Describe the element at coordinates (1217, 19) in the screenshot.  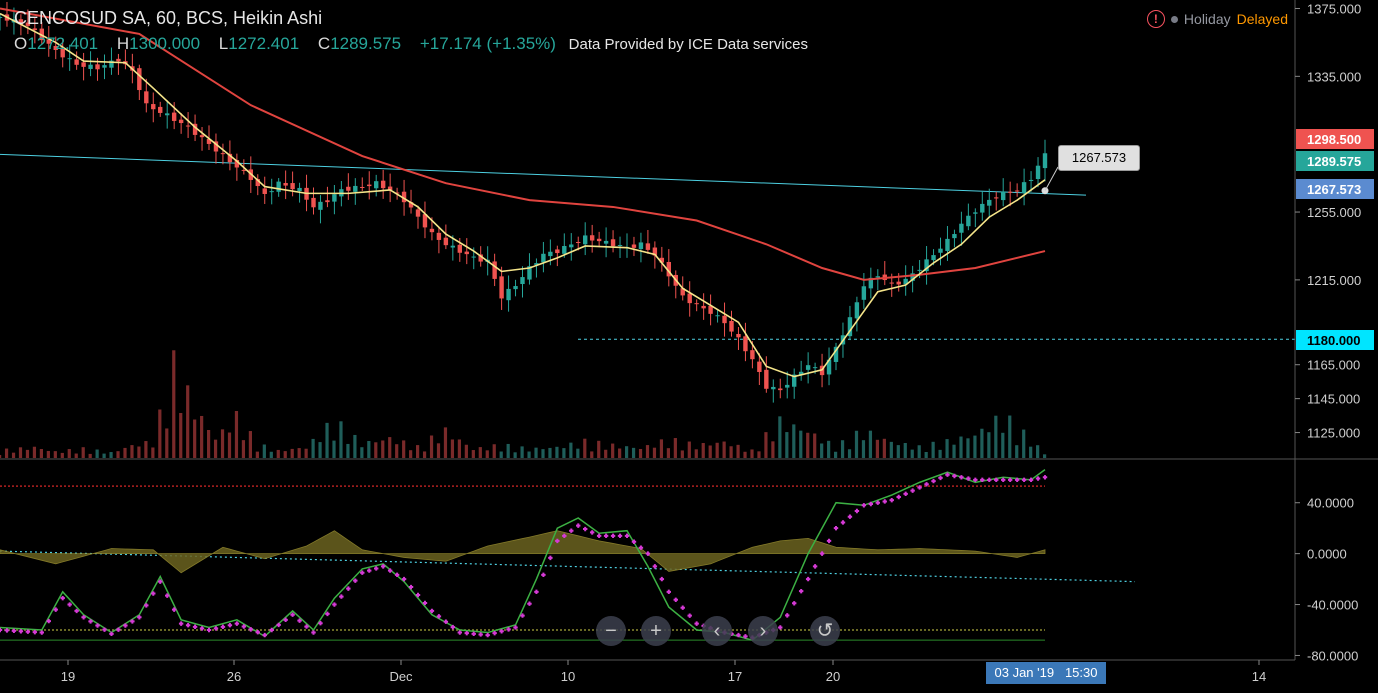
I see `market-status: ! Holiday Delayed` at that location.